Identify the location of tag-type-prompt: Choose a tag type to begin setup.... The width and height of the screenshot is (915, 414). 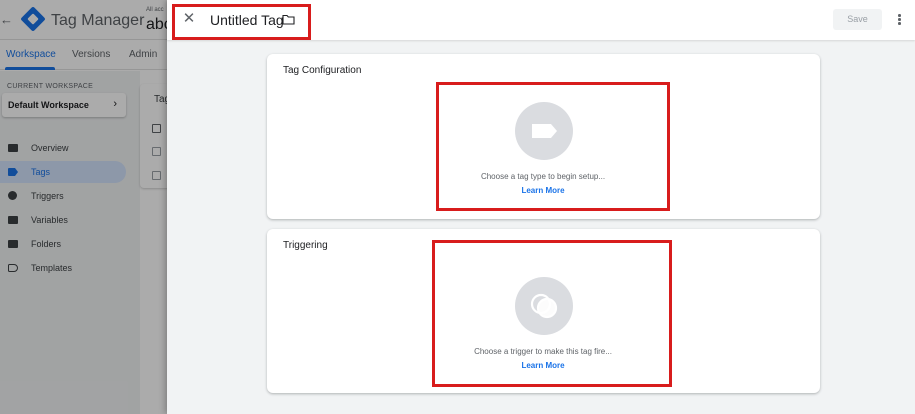
(543, 176).